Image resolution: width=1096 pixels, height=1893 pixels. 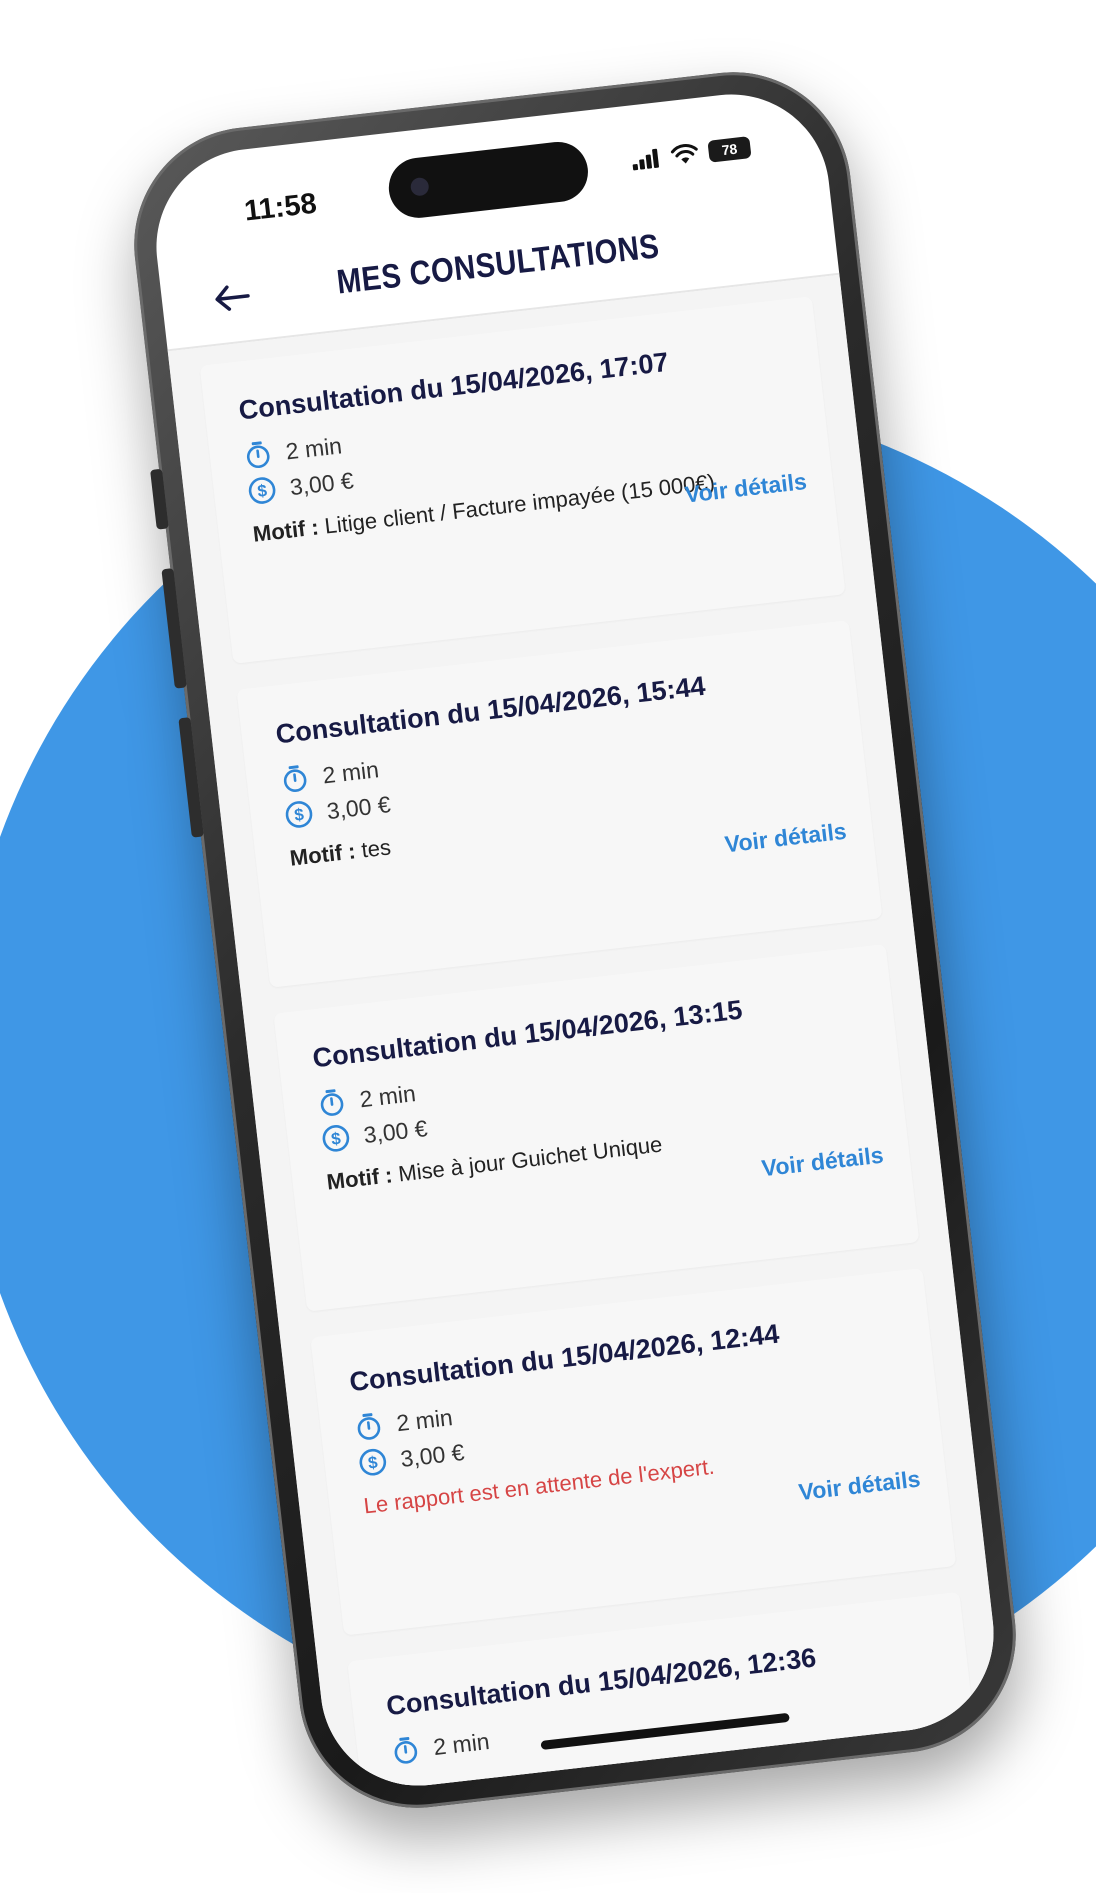 I want to click on signal-icon, so click(x=645, y=159).